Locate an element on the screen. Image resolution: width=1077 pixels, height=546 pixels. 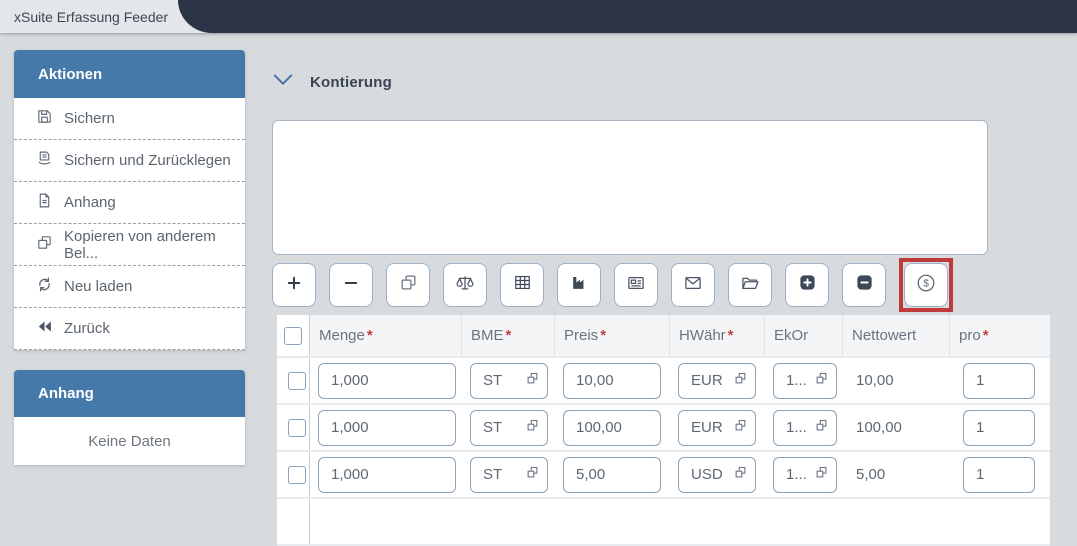
table-row is located at coordinates (663, 522).